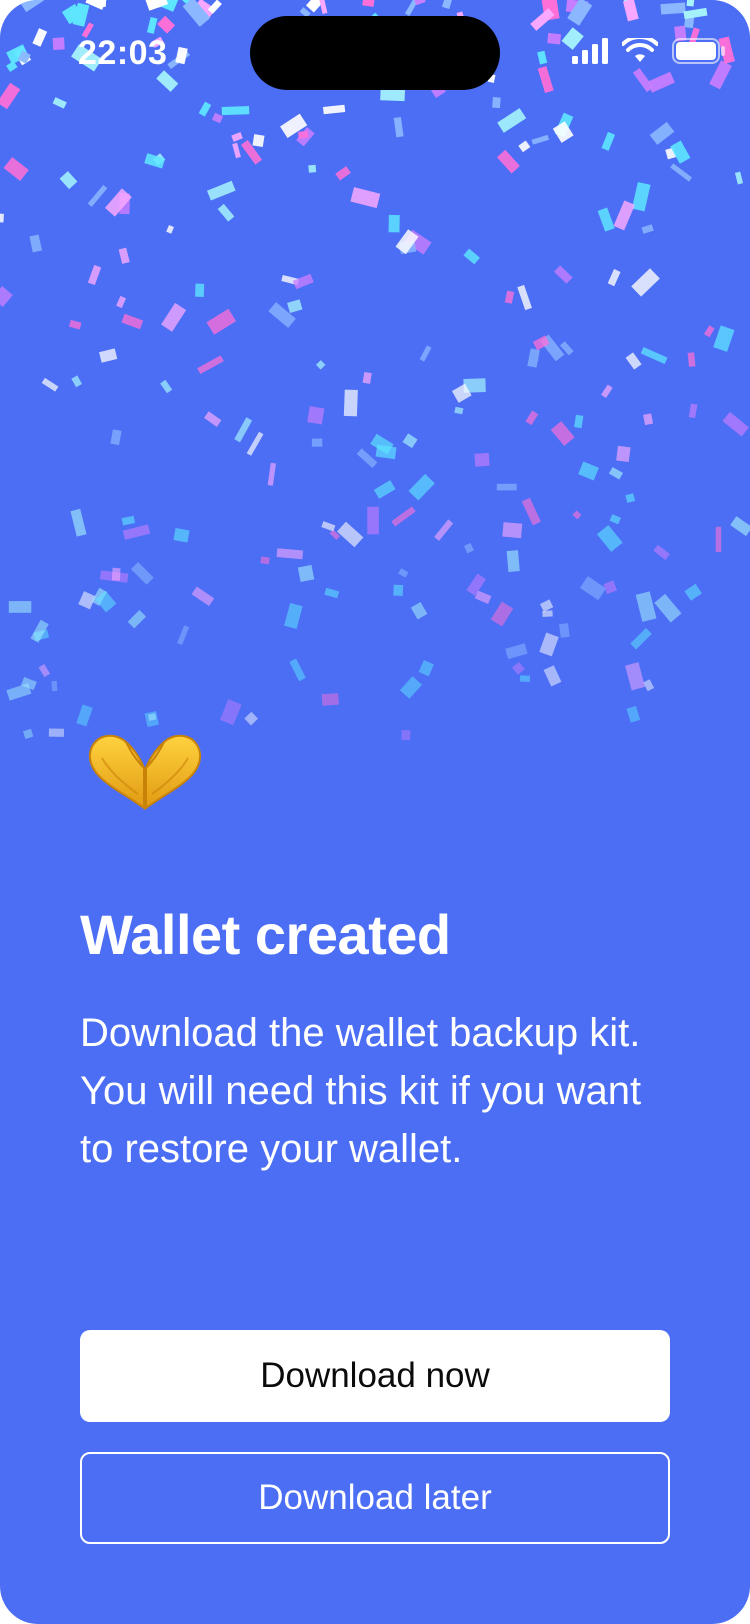 This screenshot has height=1624, width=750. Describe the element at coordinates (640, 50) in the screenshot. I see `wifi-icon` at that location.